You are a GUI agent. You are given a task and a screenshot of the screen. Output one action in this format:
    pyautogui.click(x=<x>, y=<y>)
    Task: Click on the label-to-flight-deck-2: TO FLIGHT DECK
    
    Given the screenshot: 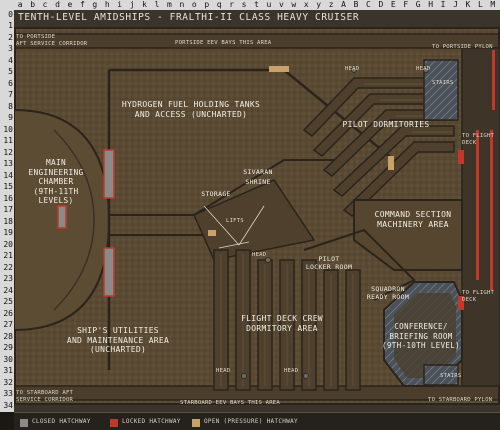 What is the action you would take?
    pyautogui.click(x=478, y=296)
    